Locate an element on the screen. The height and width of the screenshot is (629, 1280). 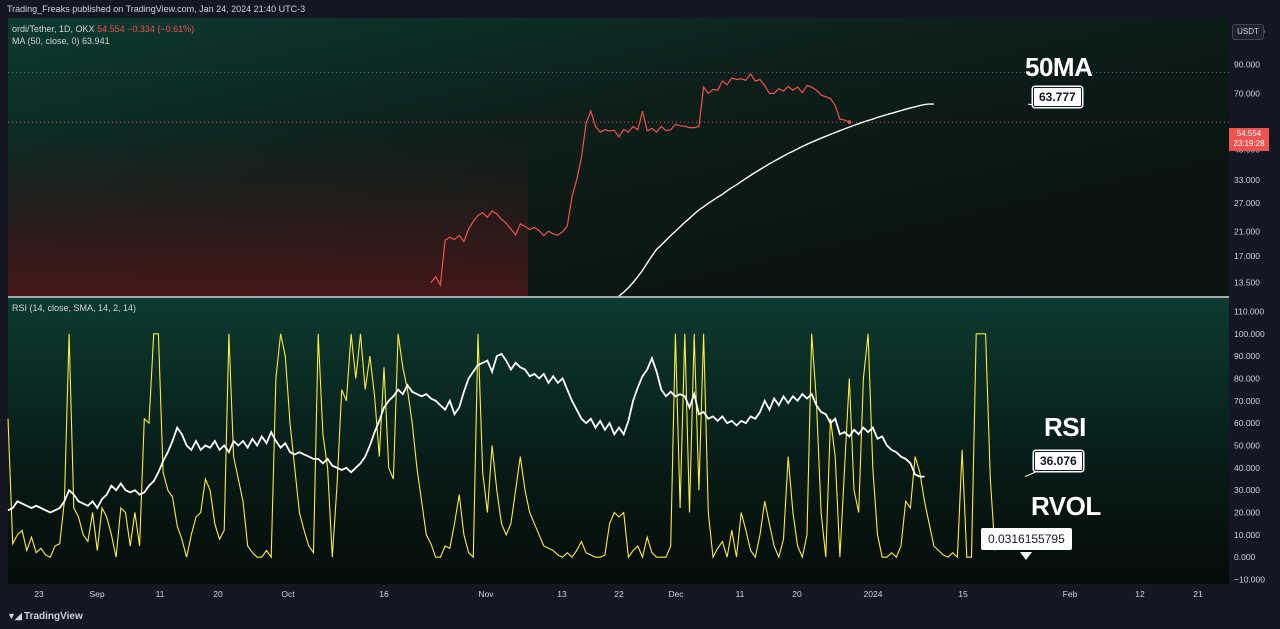
ma-label: MA (50, close, 0) is located at coordinates (46, 41).